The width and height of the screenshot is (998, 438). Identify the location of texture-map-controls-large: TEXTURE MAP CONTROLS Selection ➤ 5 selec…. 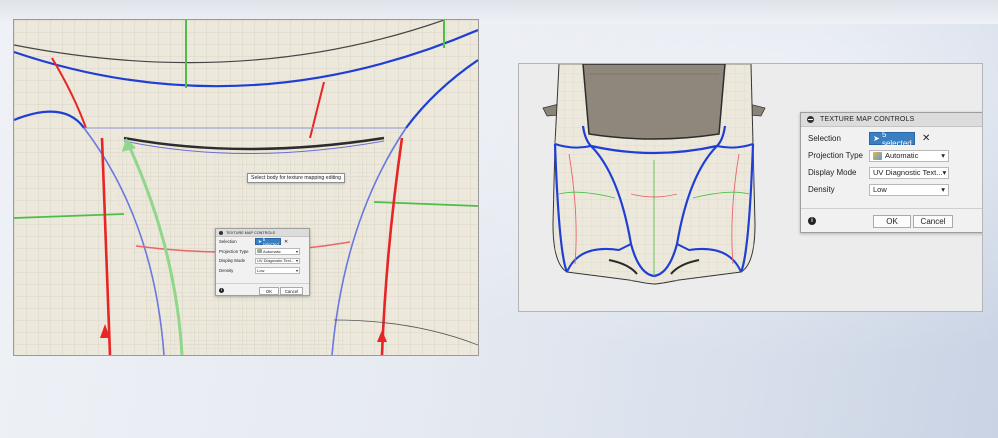
(891, 172).